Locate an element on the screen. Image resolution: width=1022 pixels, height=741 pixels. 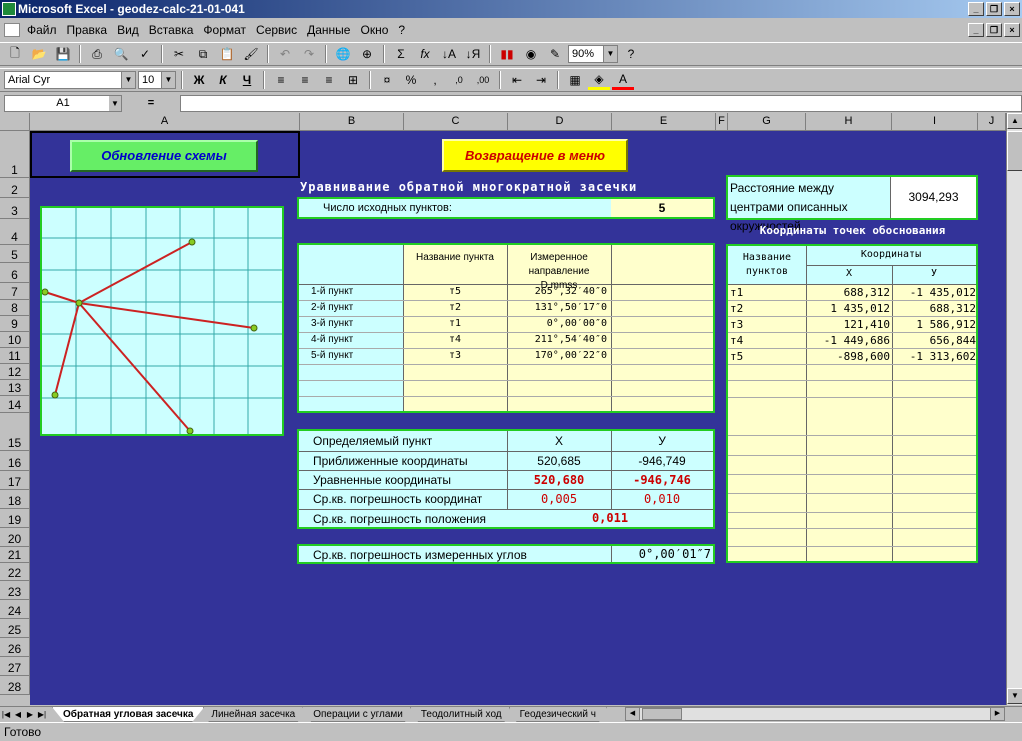
underline-icon: Ч is located at coordinates (247, 80).